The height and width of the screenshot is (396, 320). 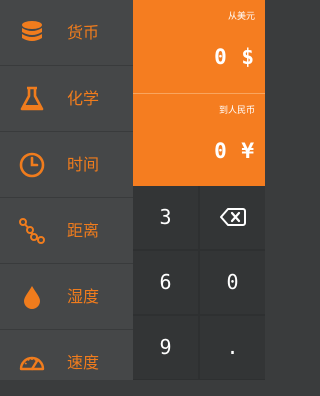 What do you see at coordinates (165, 282) in the screenshot?
I see `key-6: 6` at bounding box center [165, 282].